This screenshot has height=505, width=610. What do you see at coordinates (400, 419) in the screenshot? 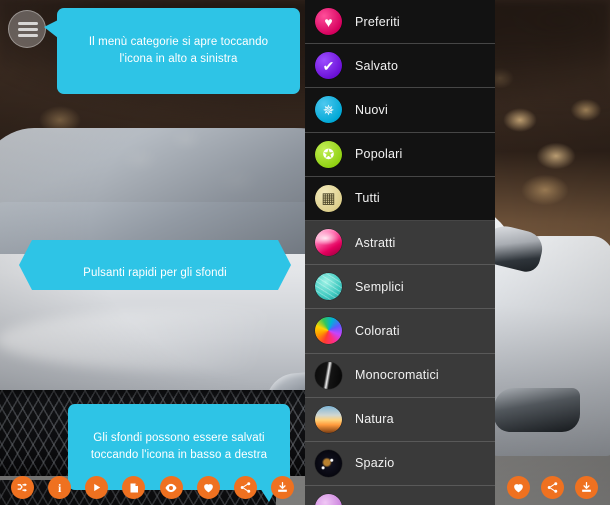
I see `category-item-natura: Natura` at bounding box center [400, 419].